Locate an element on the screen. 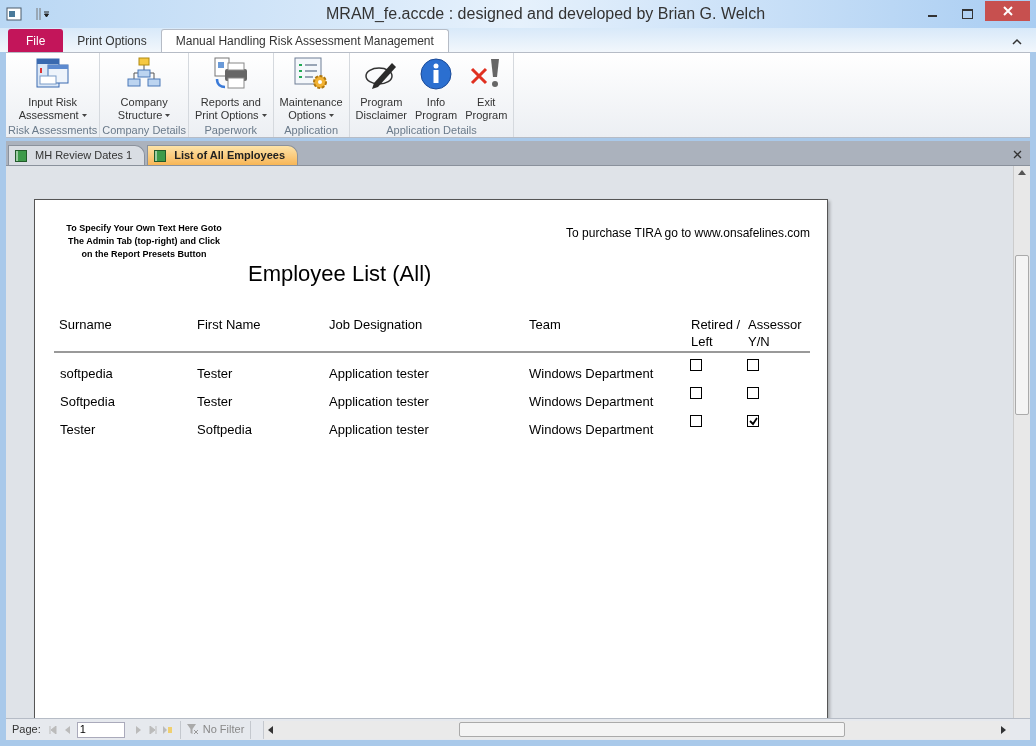  page-number-field: 1 is located at coordinates (100, 729).